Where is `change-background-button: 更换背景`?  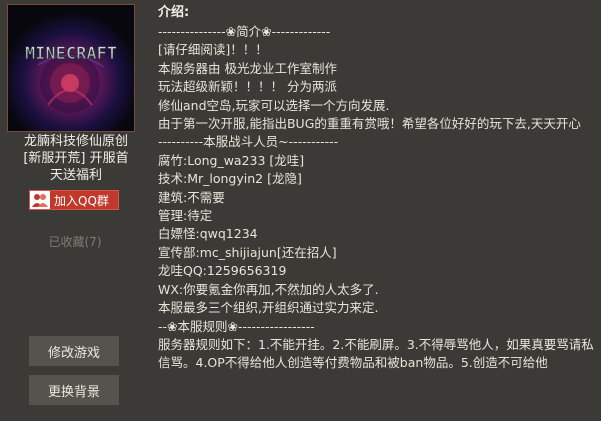 change-background-button: 更换背景 is located at coordinates (74, 390).